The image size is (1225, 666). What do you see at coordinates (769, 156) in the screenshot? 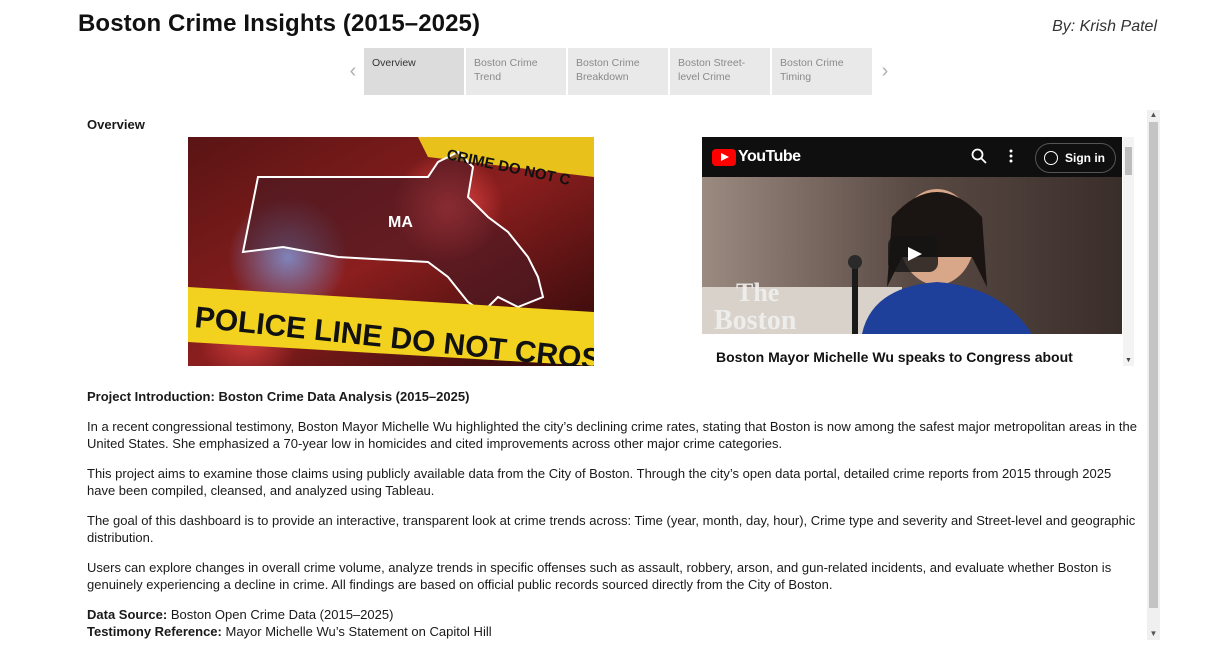
I see `youtube-brand: YouTube` at bounding box center [769, 156].